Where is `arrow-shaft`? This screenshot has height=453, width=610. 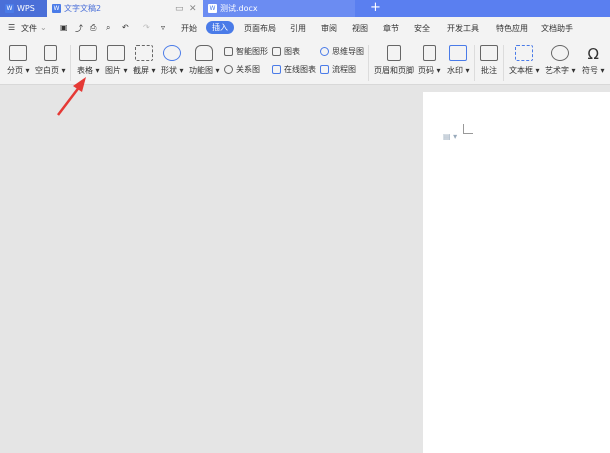
arrow-shaft is located at coordinates (69, 100).